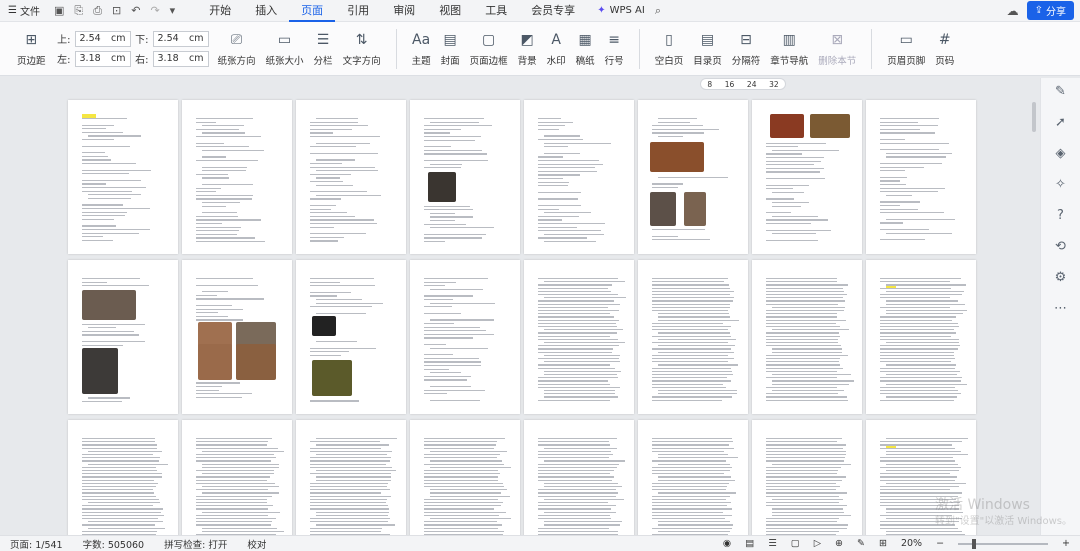 The width and height of the screenshot is (1080, 551). Describe the element at coordinates (883, 543) in the screenshot. I see `fit-icon: ⊞` at that location.